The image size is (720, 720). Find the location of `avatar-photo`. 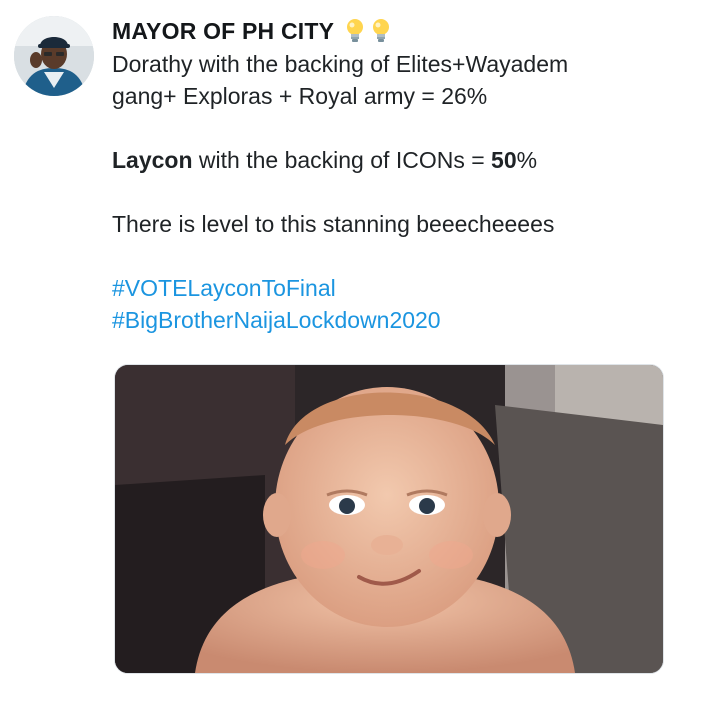

avatar-photo is located at coordinates (54, 56).